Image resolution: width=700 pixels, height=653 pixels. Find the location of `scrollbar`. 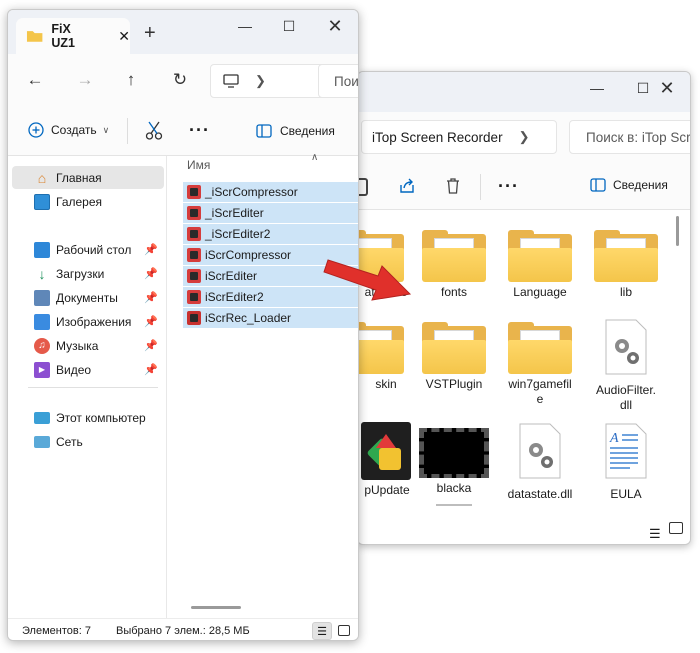

scrollbar is located at coordinates (677, 231).